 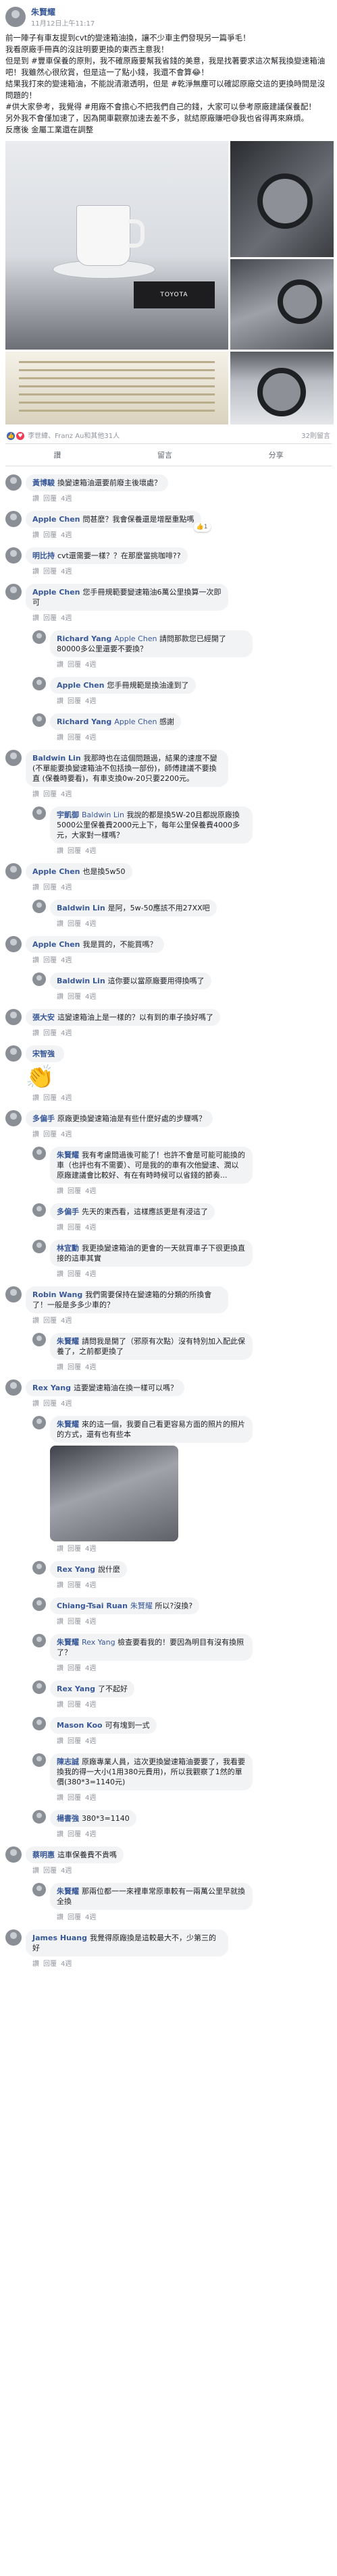 I want to click on photo-manual-page, so click(x=116, y=388).